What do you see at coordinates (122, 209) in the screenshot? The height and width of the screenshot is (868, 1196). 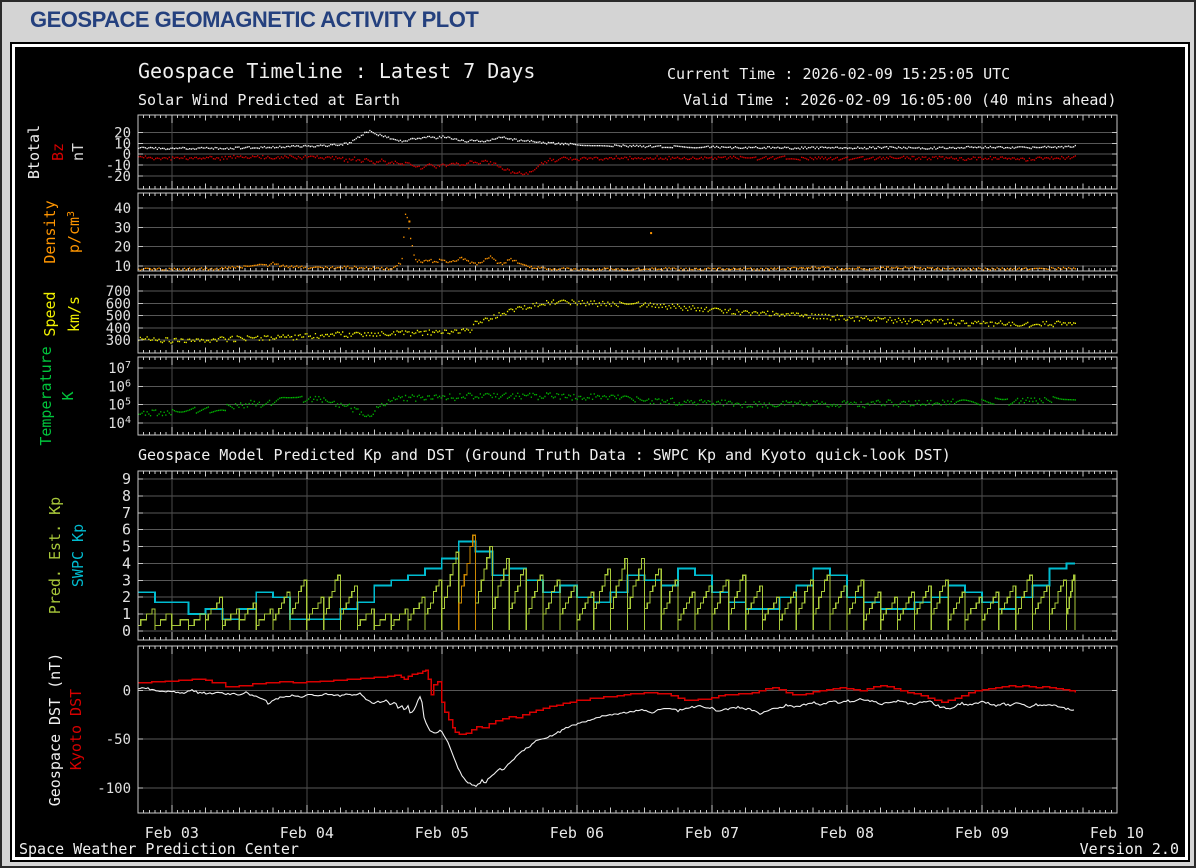 I see `svg-text: 40` at bounding box center [122, 209].